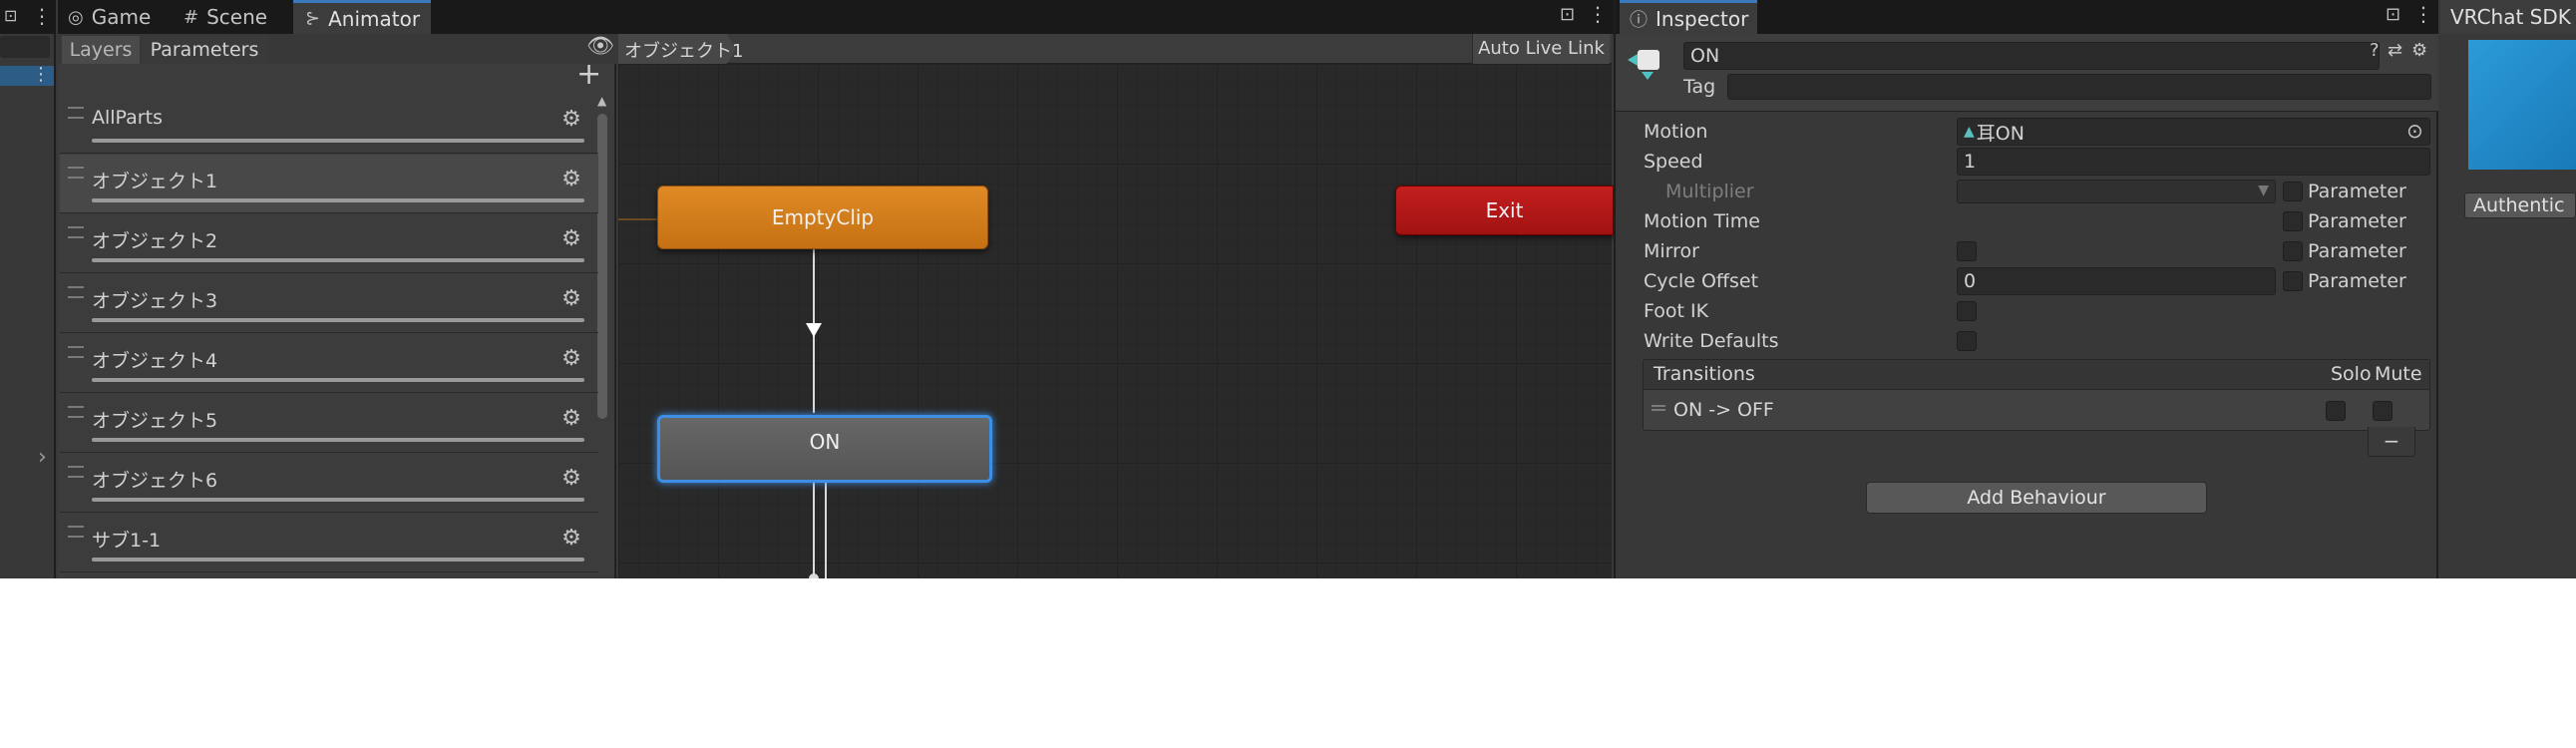 The height and width of the screenshot is (748, 2576). I want to click on tab-layers: Layers, so click(101, 50).